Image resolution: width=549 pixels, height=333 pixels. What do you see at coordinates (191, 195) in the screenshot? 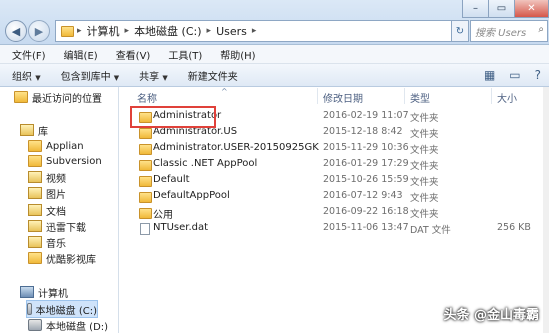
I see `file-name: DefaultAppPool` at bounding box center [191, 195].